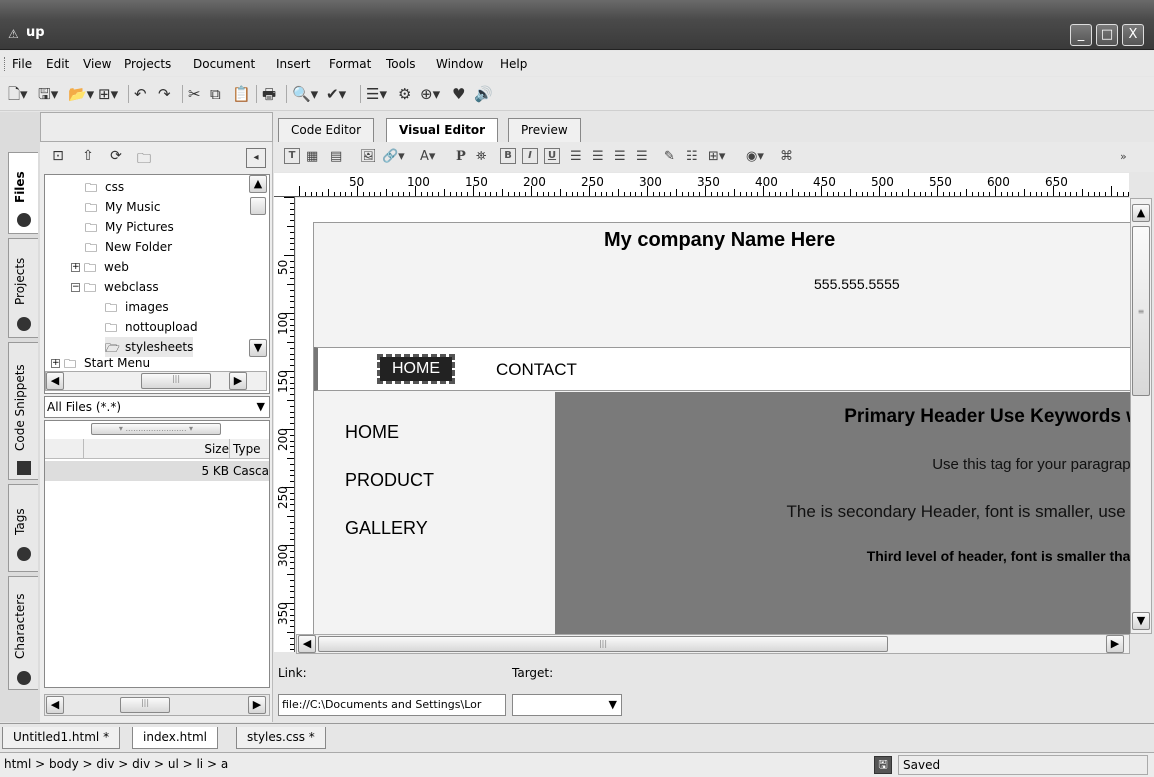 This screenshot has height=777, width=1154. I want to click on doc-tab-untitled1: Untitled1.html *, so click(61, 738).